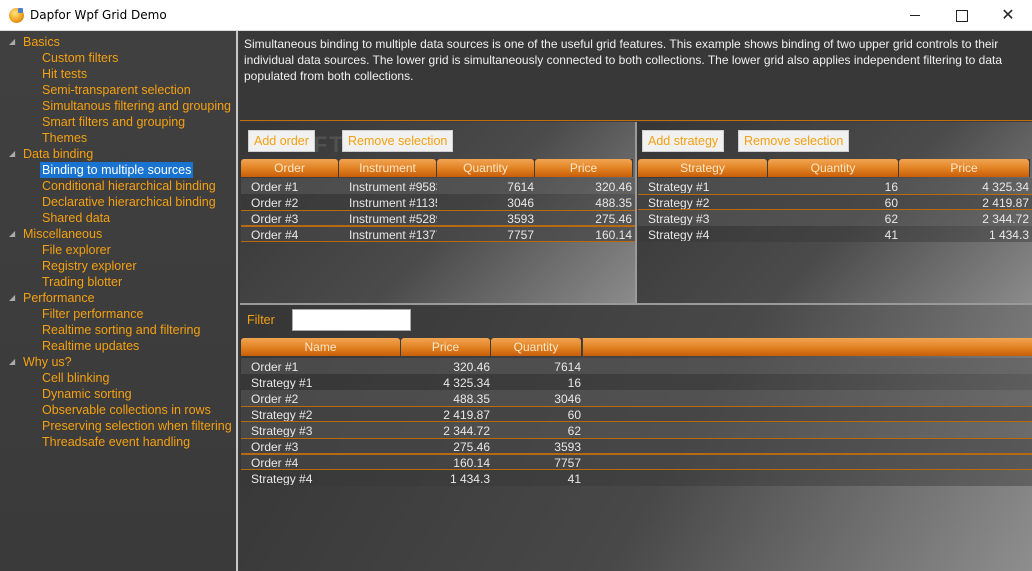 Image resolution: width=1032 pixels, height=571 pixels. Describe the element at coordinates (891, 202) in the screenshot. I see `strategies-cell-quantity: 60` at that location.